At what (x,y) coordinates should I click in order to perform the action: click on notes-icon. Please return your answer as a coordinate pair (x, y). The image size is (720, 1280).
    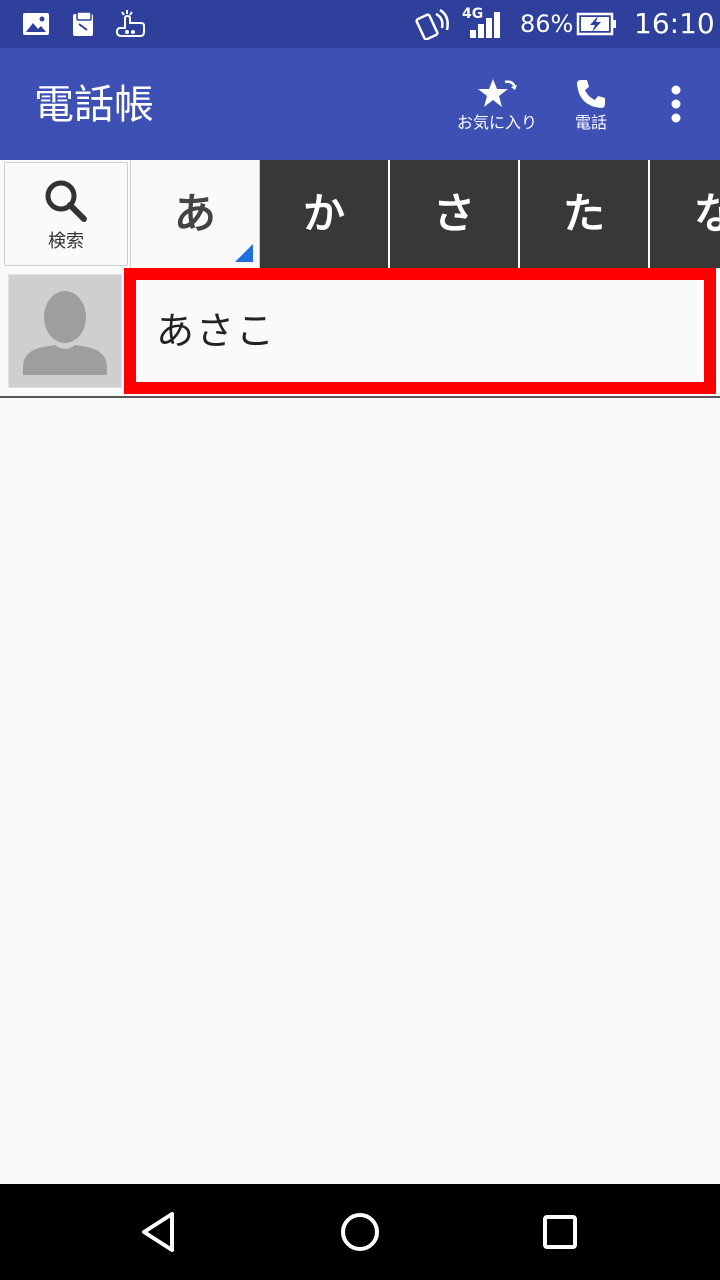
    Looking at the image, I should click on (83, 23).